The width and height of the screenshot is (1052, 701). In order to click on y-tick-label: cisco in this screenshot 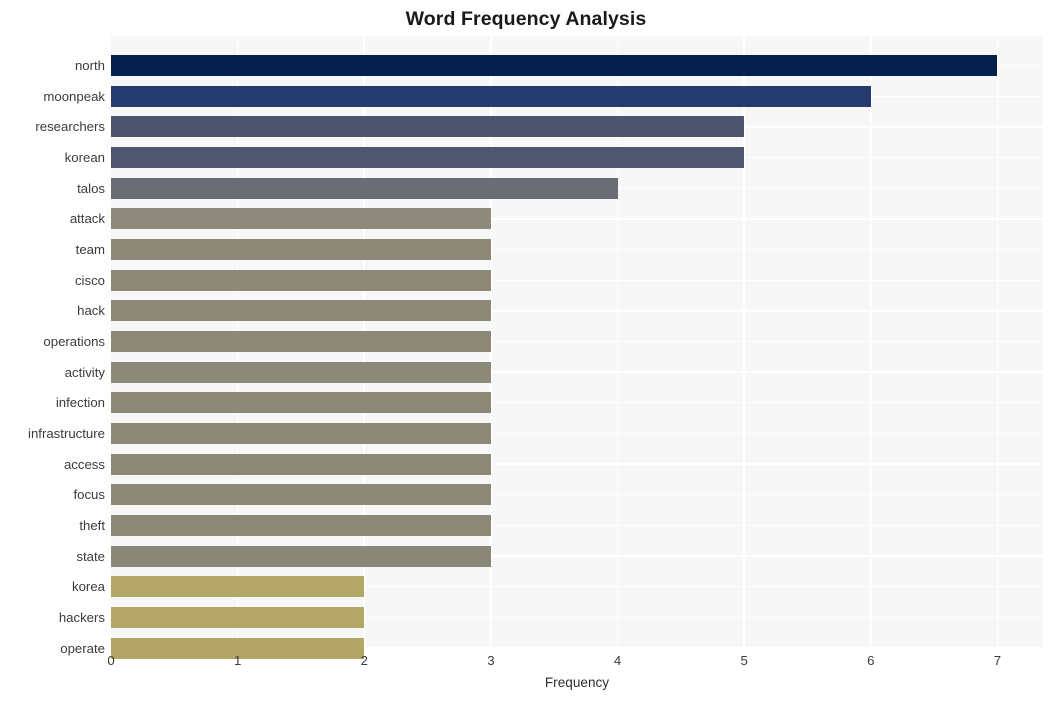, I will do `click(89, 280)`.